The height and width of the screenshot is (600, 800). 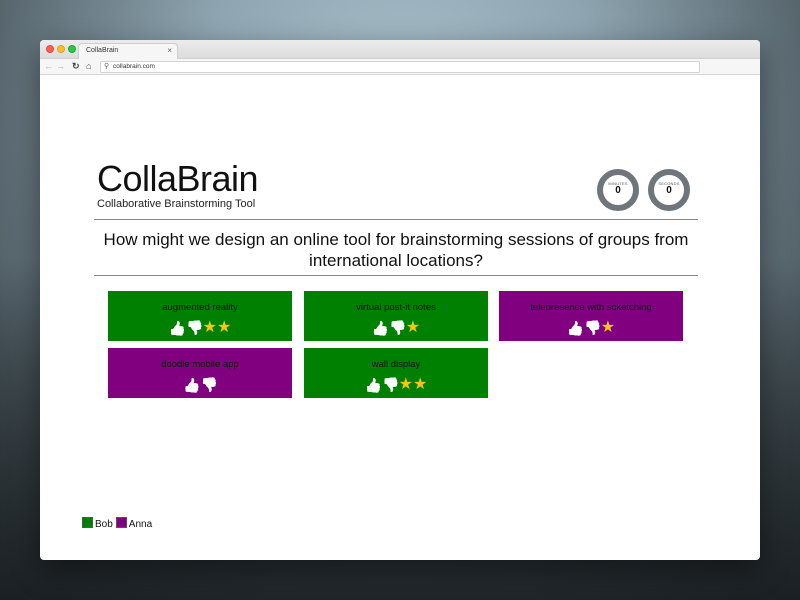 What do you see at coordinates (400, 49) in the screenshot?
I see `title-bar: CollaBrain ×` at bounding box center [400, 49].